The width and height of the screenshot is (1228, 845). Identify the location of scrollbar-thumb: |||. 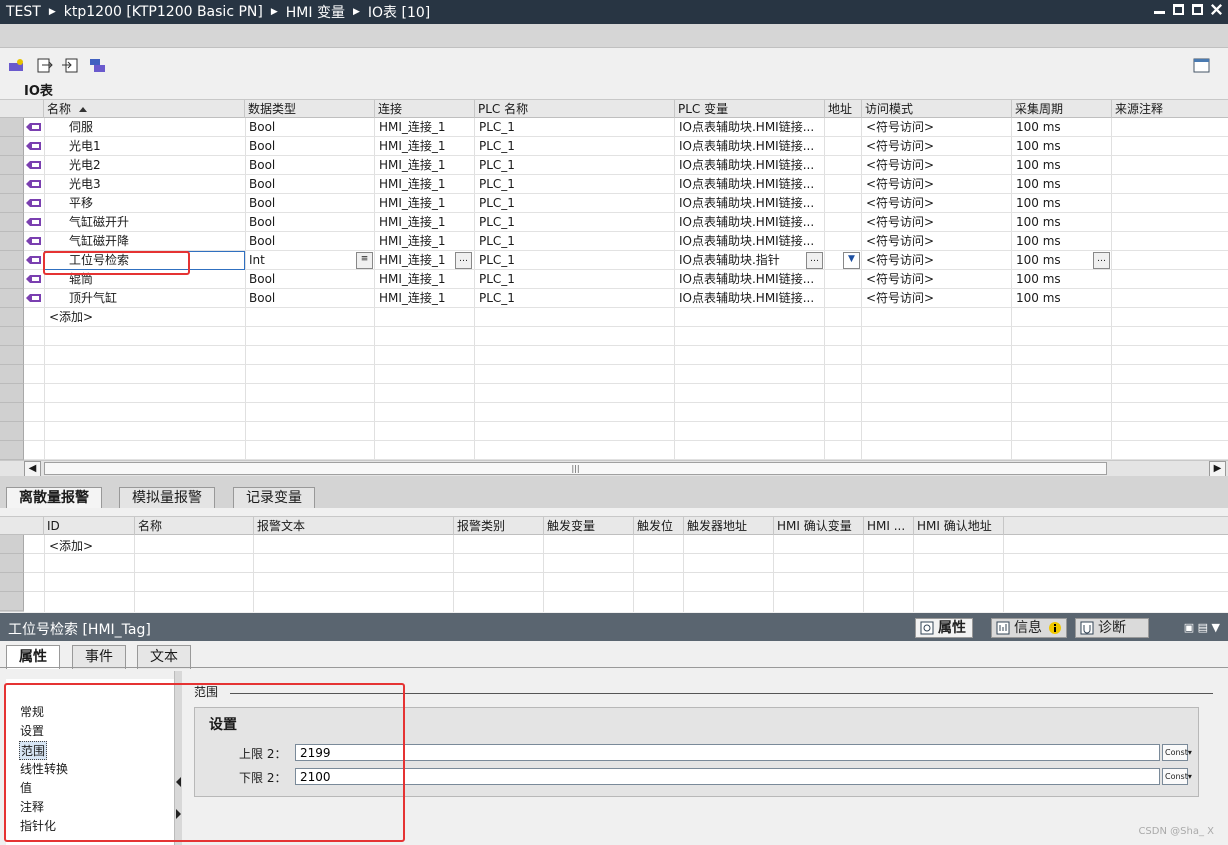
(575, 468).